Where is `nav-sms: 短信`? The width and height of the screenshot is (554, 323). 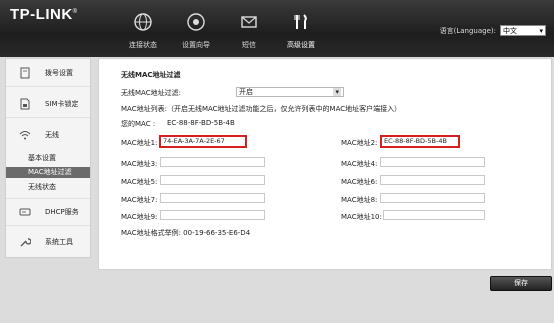
nav-sms: 短信 is located at coordinates (249, 31).